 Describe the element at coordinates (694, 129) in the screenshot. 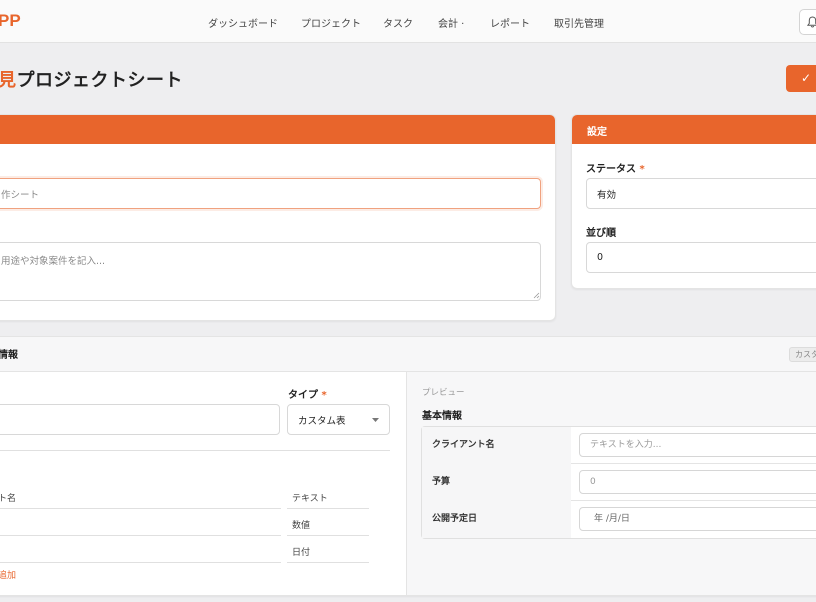

I see `settings-card-header: 設定` at that location.